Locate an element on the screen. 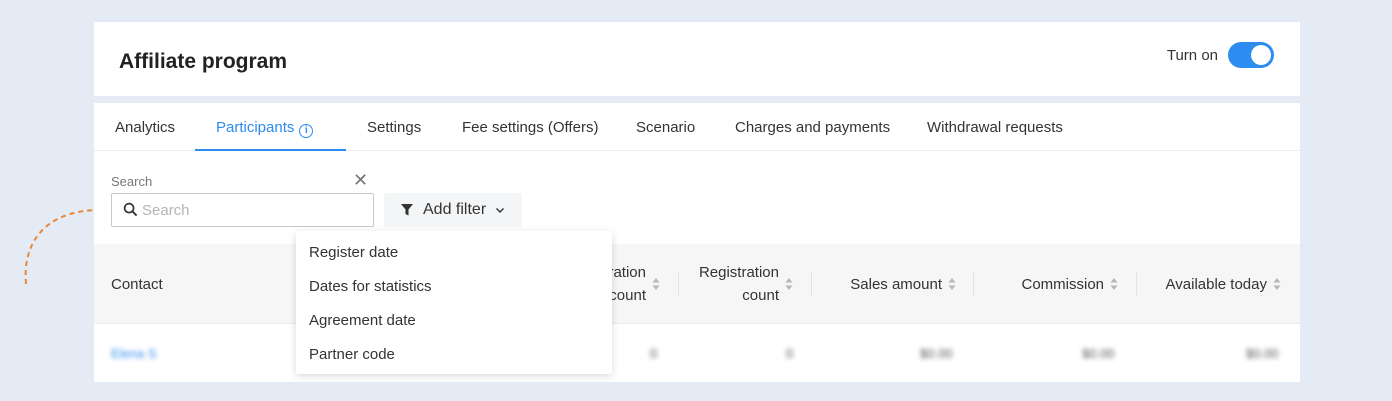 This screenshot has height=401, width=1392. column-contact: Contact is located at coordinates (137, 284).